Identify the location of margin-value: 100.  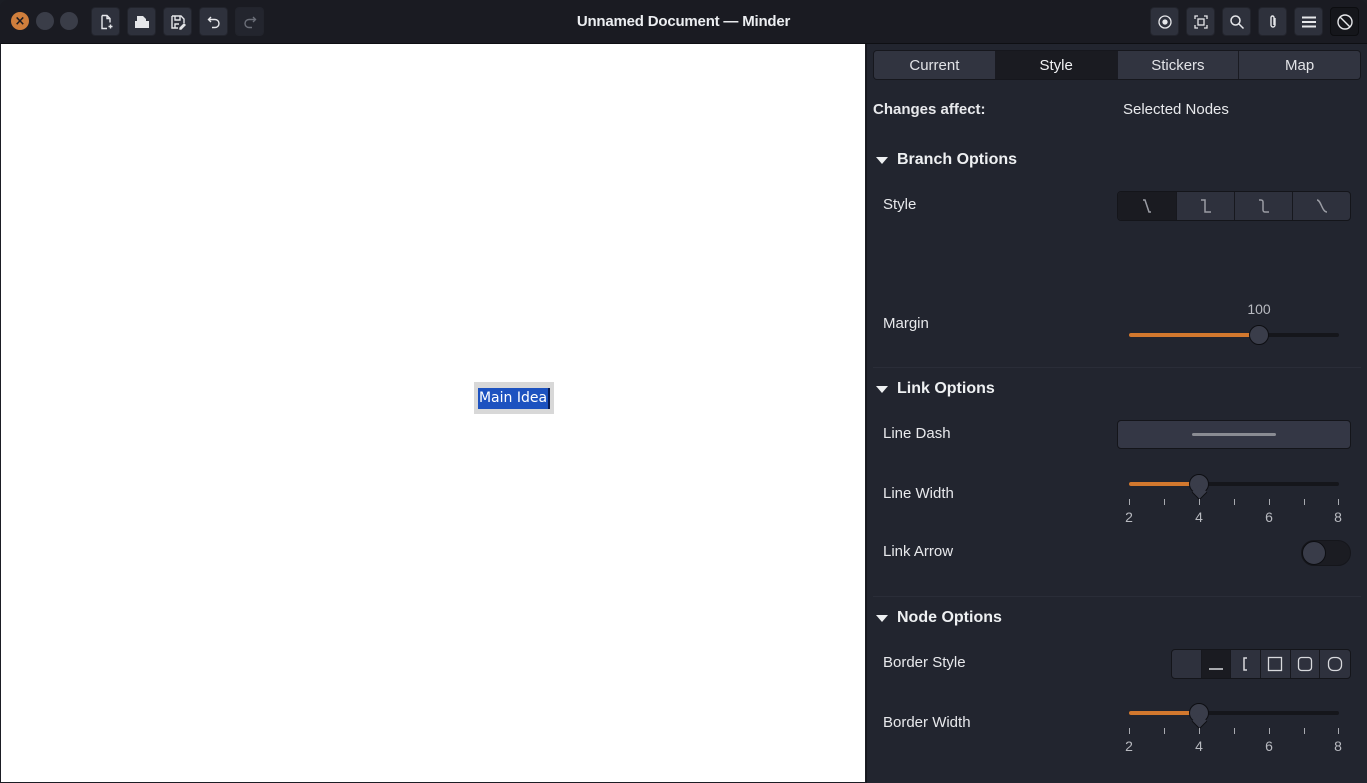
(1259, 309).